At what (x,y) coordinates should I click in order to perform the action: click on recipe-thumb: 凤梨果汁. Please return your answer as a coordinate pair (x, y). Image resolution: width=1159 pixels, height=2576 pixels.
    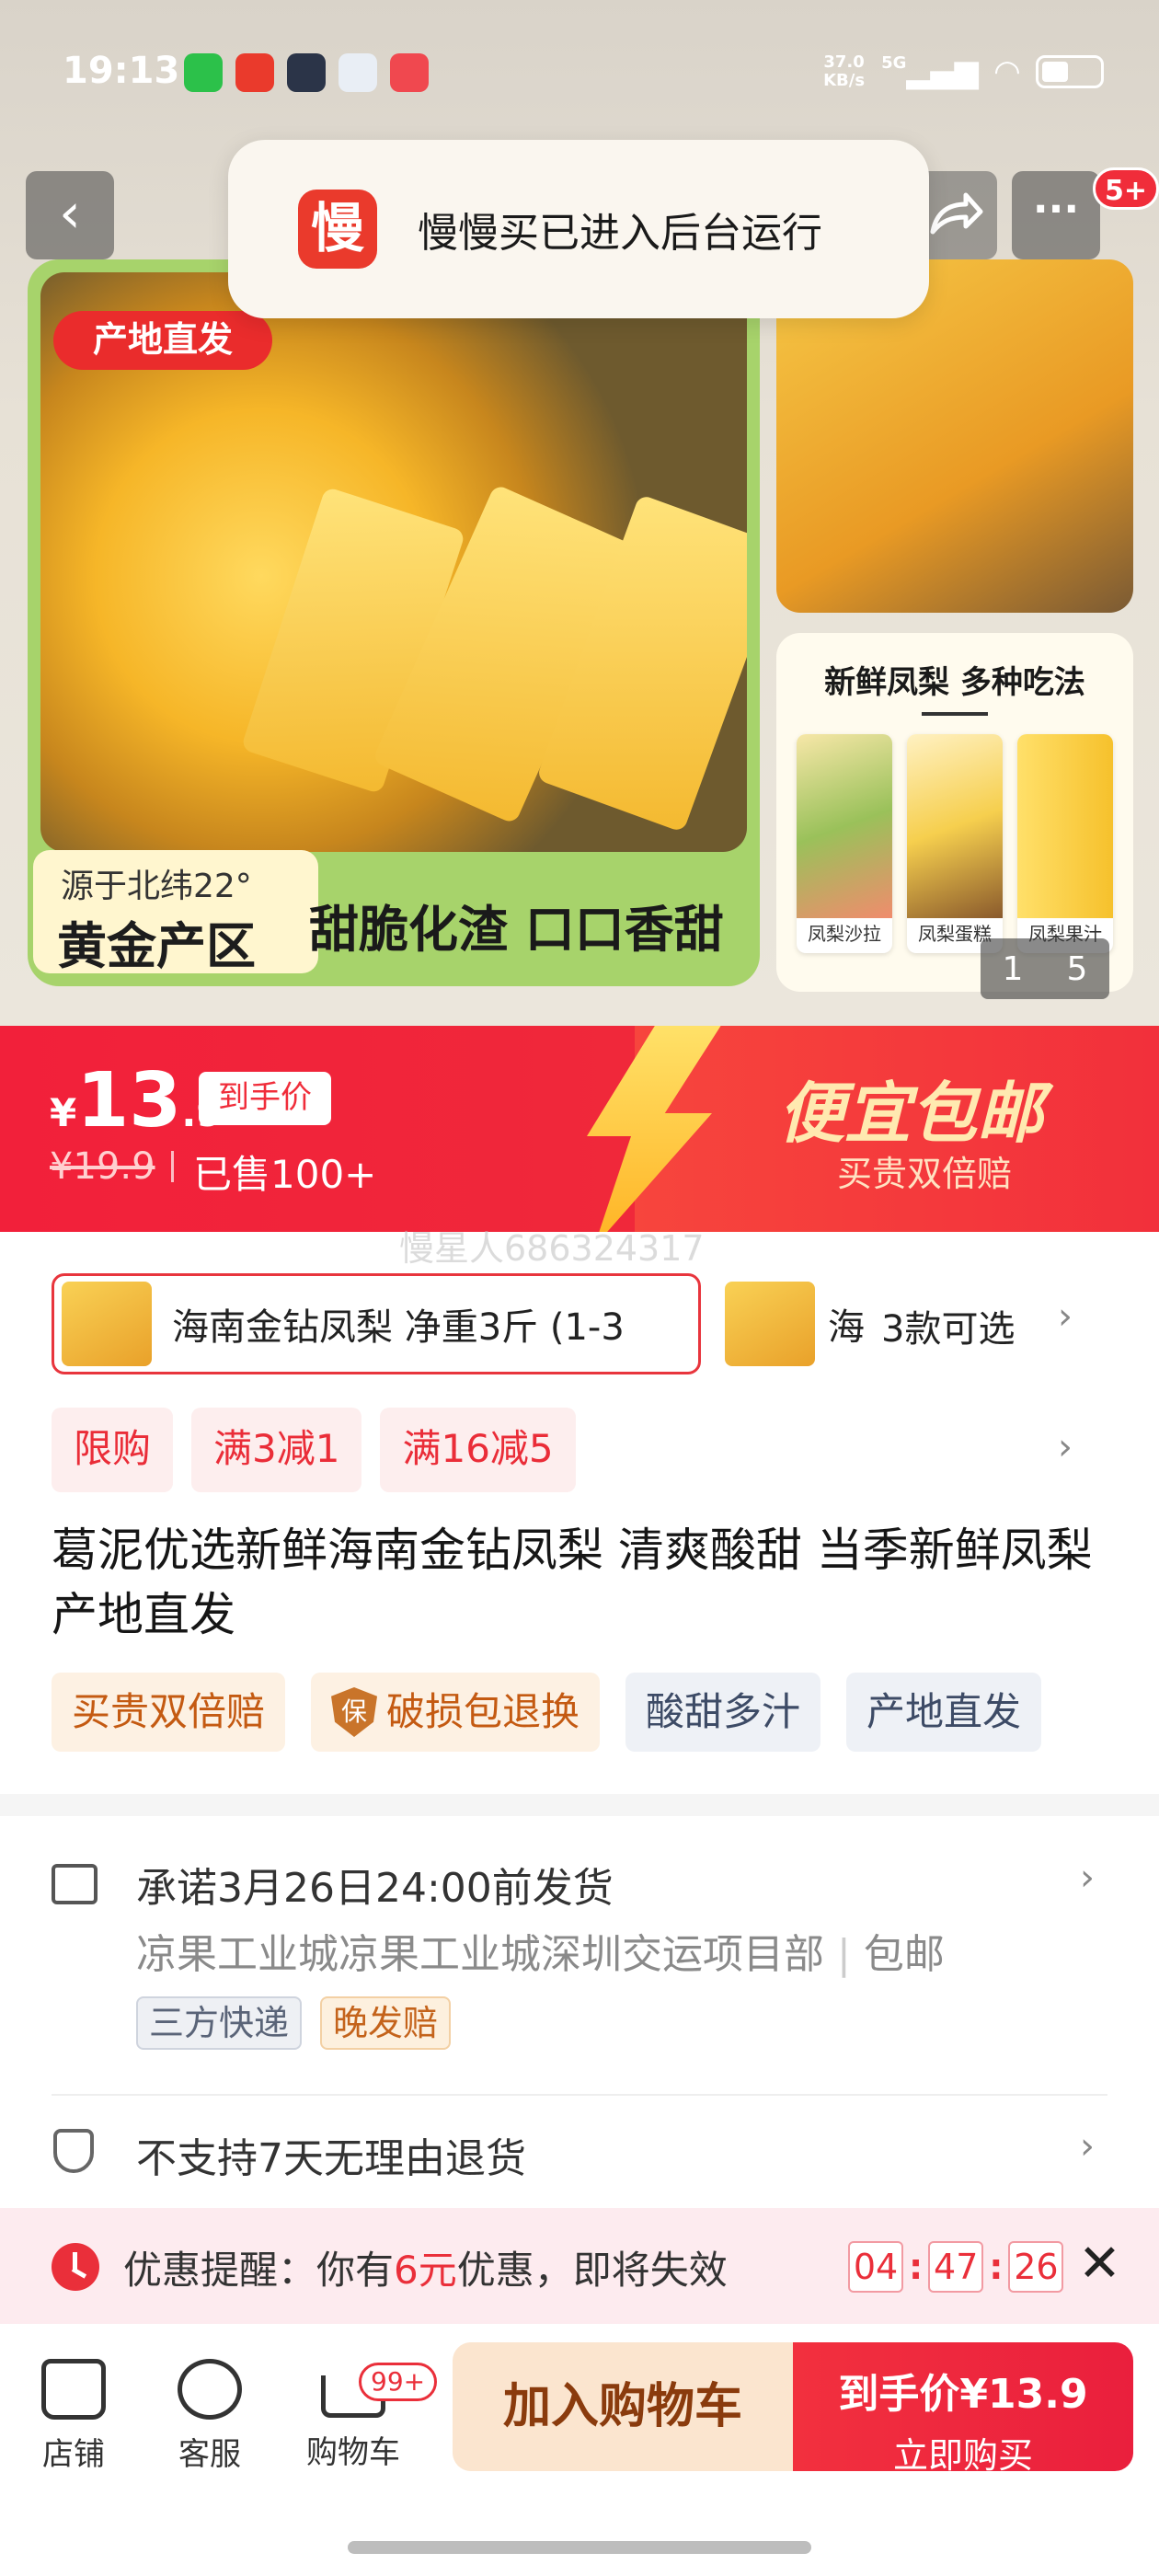
    Looking at the image, I should click on (1065, 843).